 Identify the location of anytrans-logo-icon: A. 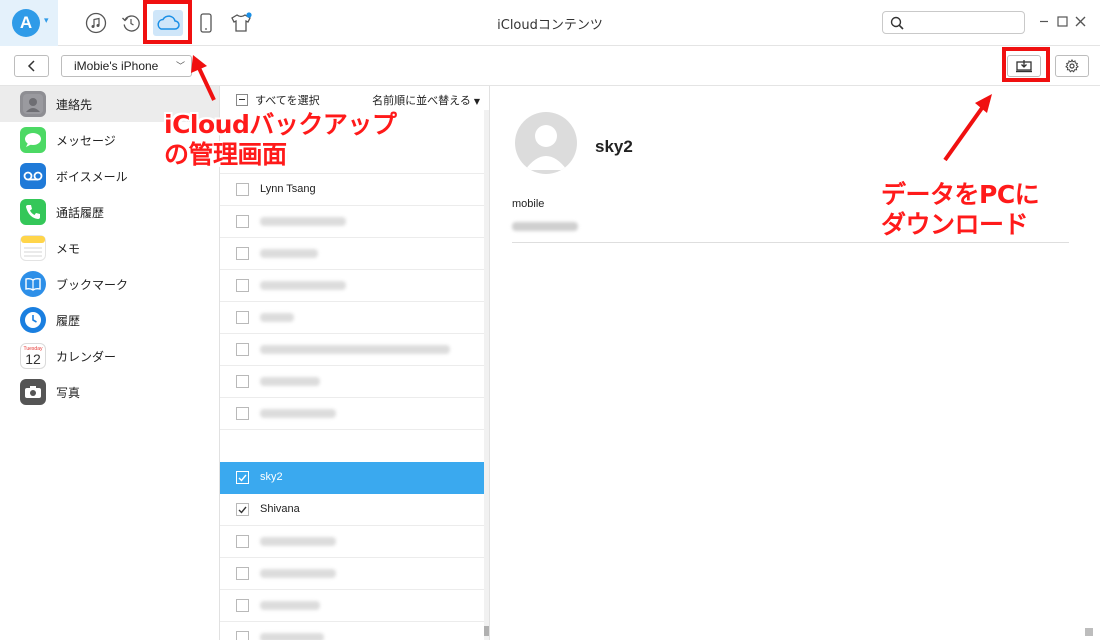
(26, 23).